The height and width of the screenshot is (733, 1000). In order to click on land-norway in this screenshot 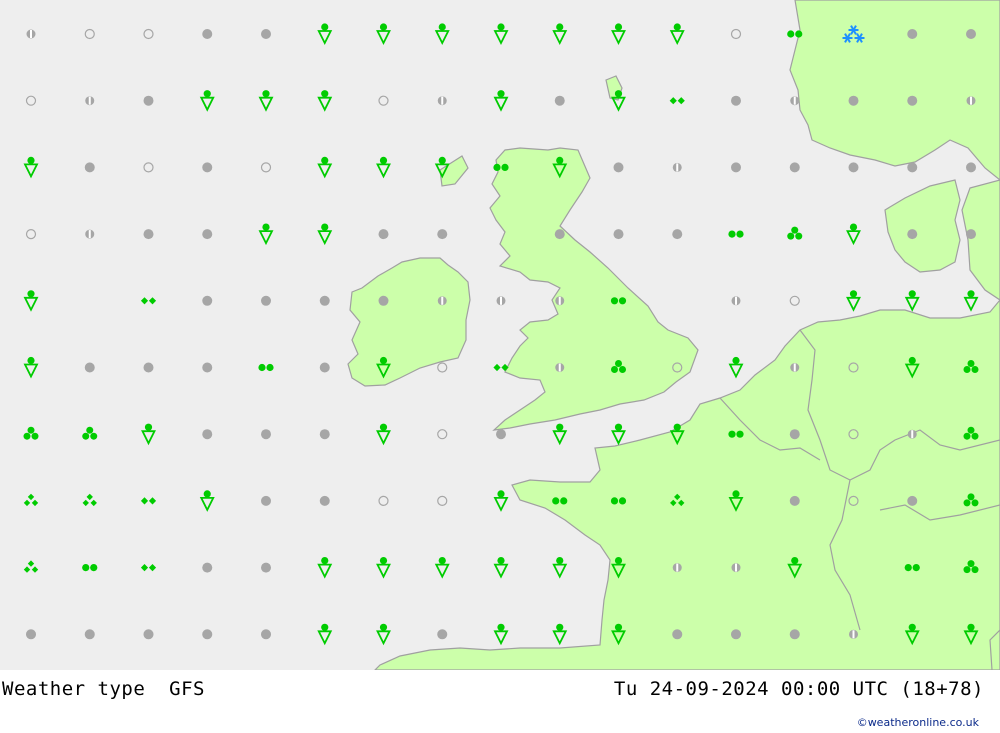, I will do `click(894, 90)`.